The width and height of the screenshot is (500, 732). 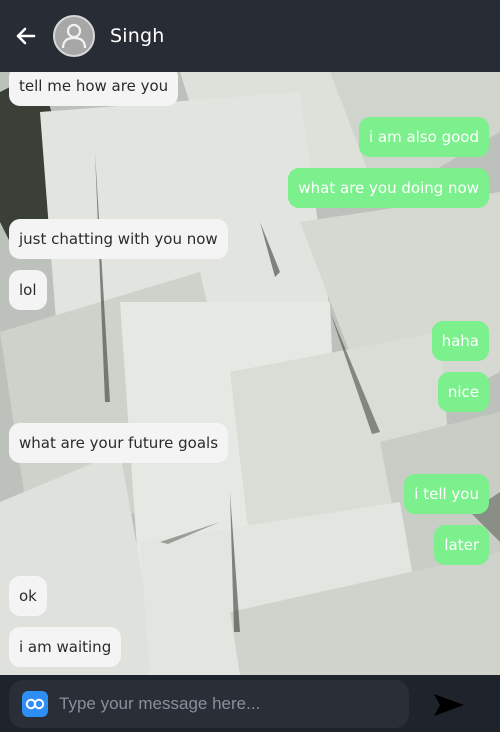 I want to click on message-incoming: just chatting with you now, so click(x=118, y=239).